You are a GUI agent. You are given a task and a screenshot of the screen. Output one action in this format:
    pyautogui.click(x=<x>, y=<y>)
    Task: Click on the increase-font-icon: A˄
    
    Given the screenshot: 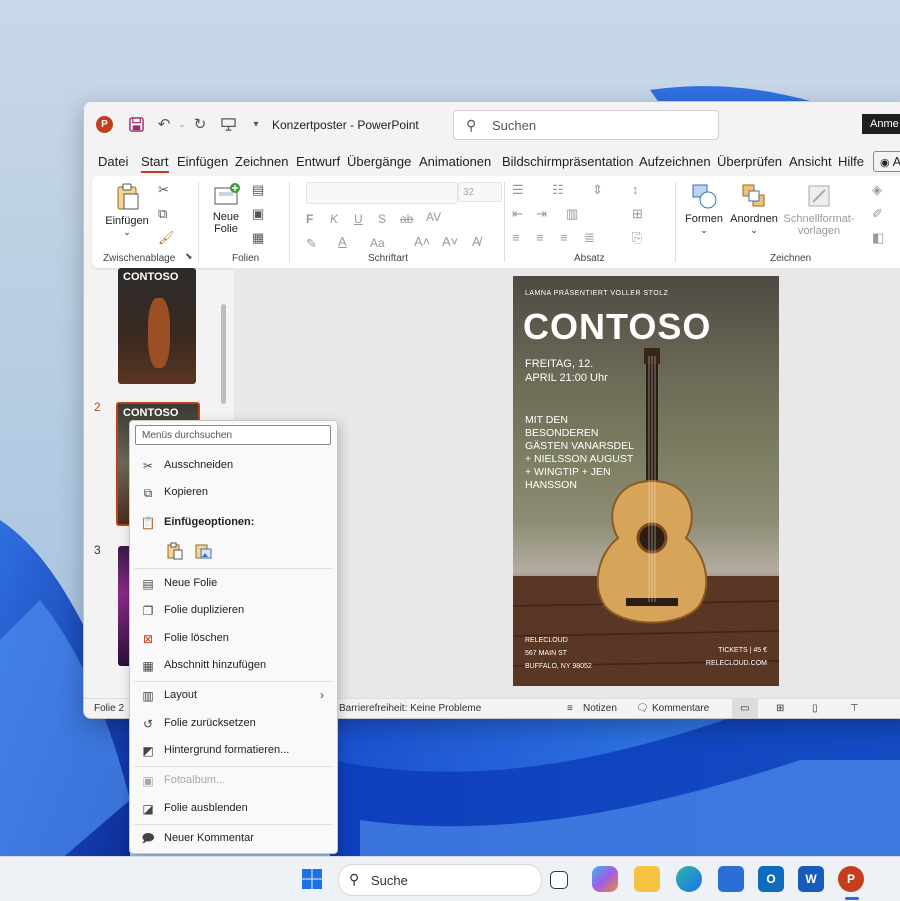 What is the action you would take?
    pyautogui.click(x=422, y=241)
    